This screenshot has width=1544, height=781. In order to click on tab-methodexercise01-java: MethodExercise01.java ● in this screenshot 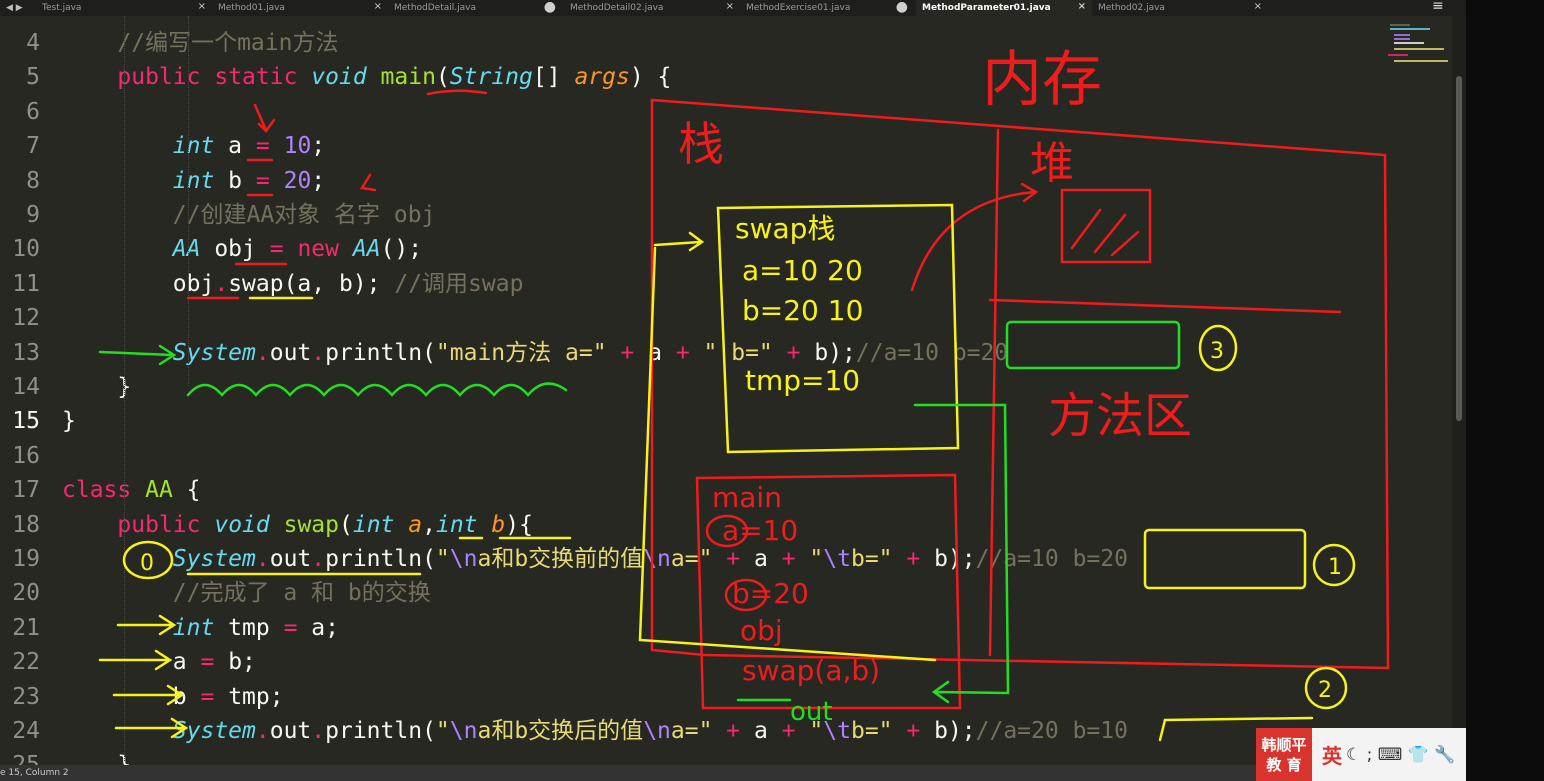, I will do `click(828, 8)`.